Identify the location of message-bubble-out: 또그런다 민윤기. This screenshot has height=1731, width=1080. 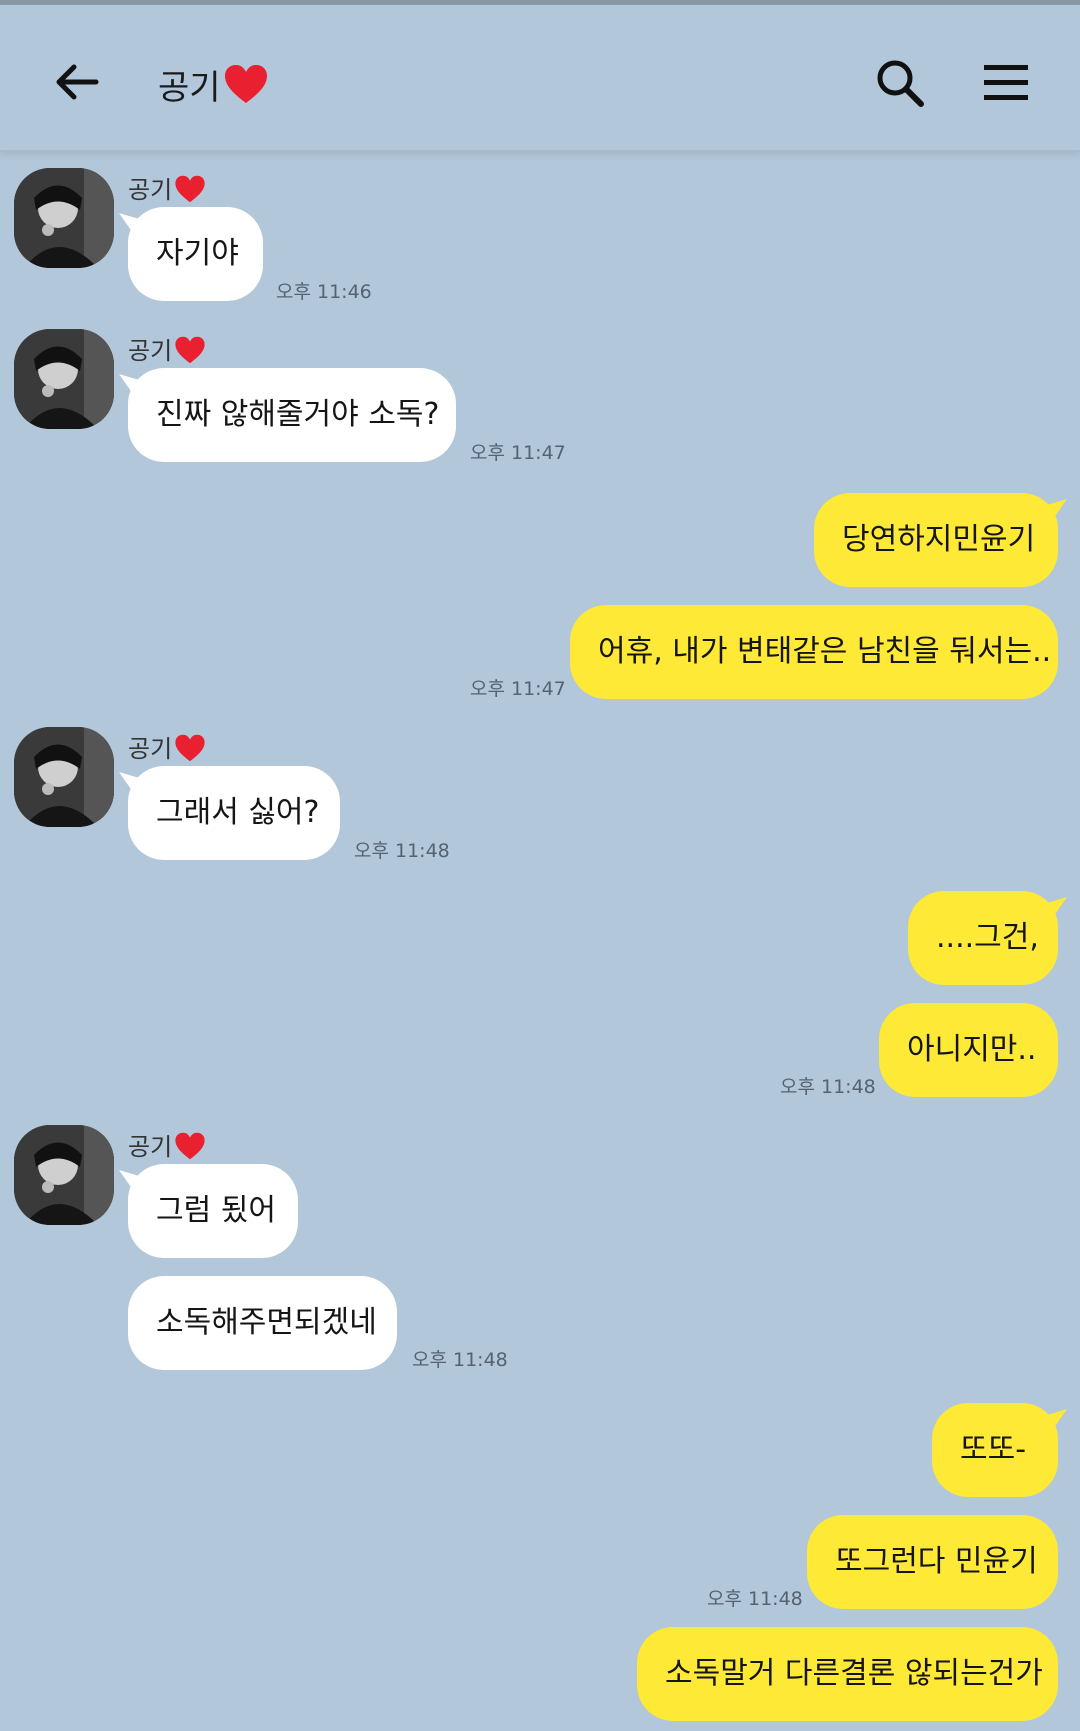
(932, 1562).